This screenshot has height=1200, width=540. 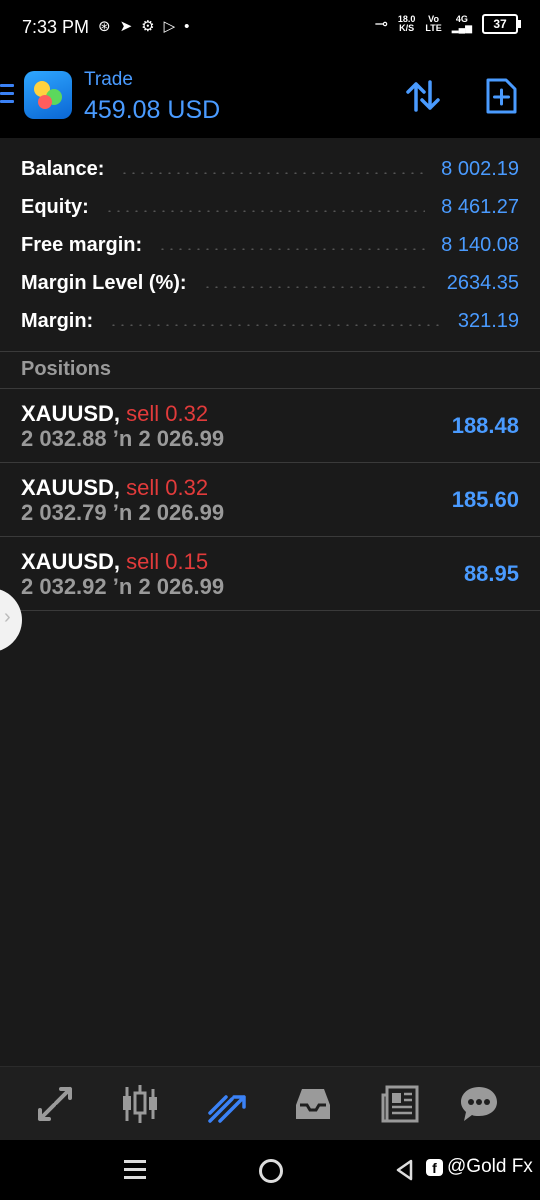 I want to click on position-profit: 88.95, so click(x=491, y=573).